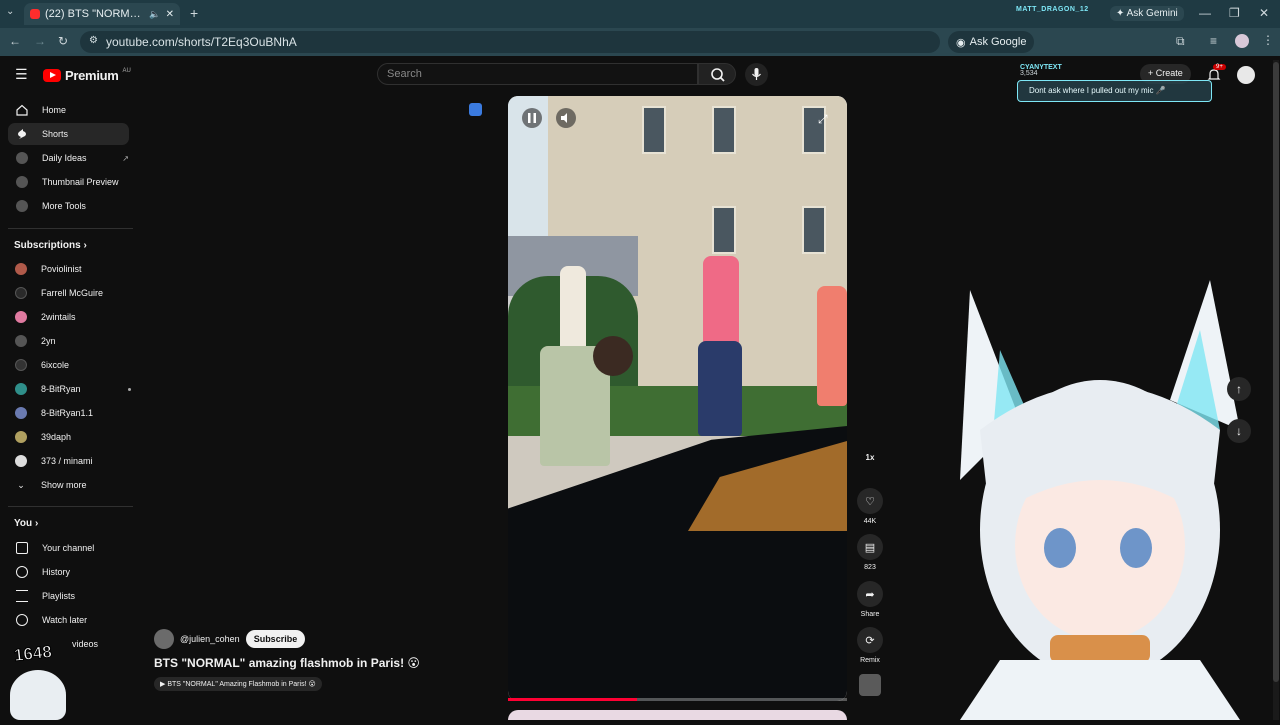 The height and width of the screenshot is (725, 1280). I want to click on sidebar-item-daily-ideas: Daily Ideas ↗, so click(68, 158).